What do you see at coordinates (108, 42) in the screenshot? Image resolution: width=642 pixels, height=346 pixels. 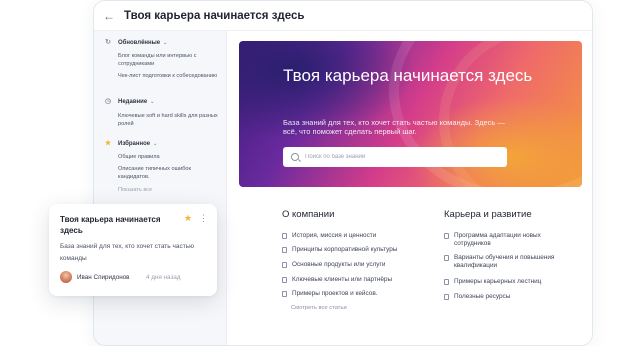 I see `refresh-icon: ↻` at bounding box center [108, 42].